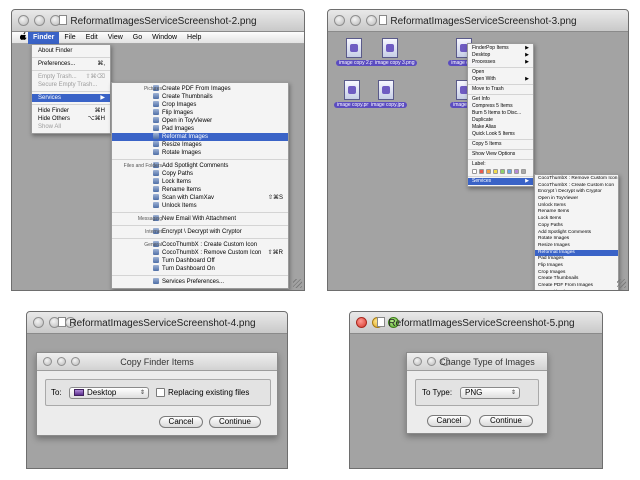  Describe the element at coordinates (576, 219) in the screenshot. I see `services-submenu-item: Lock Items` at that location.